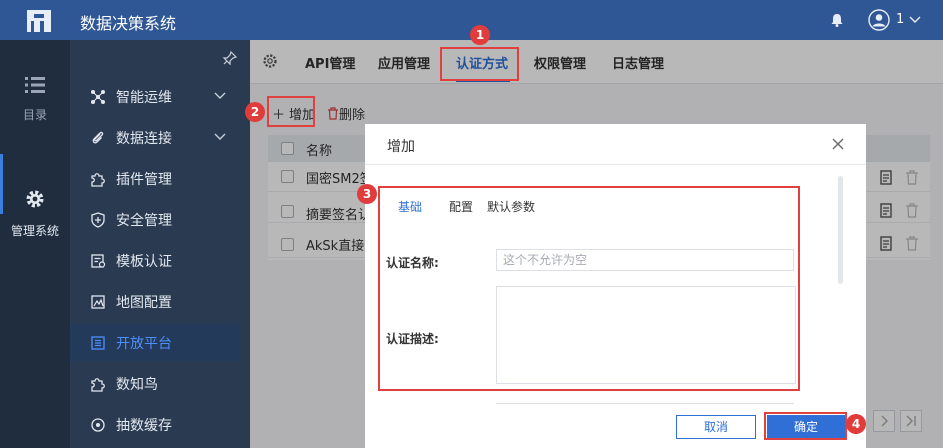 The width and height of the screenshot is (943, 448). What do you see at coordinates (144, 180) in the screenshot?
I see `sidebar-item-label: 插件管理` at bounding box center [144, 180].